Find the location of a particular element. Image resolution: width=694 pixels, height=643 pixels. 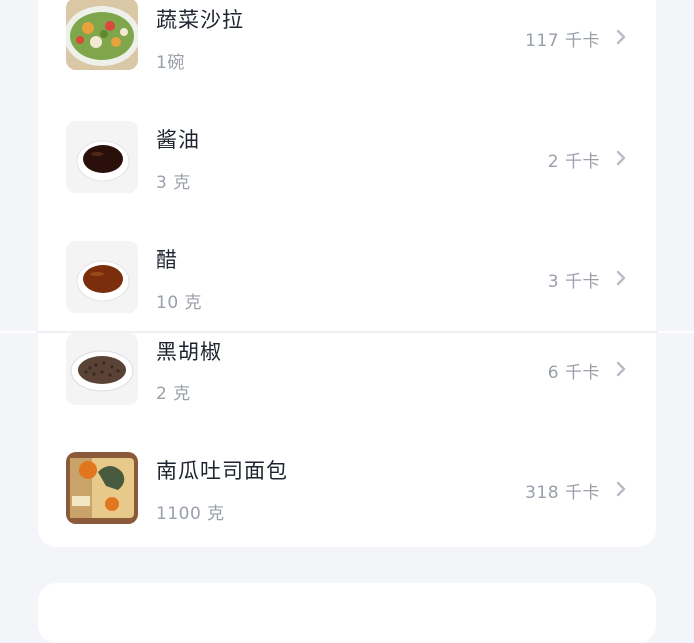

salad-thumbnail is located at coordinates (102, 35).